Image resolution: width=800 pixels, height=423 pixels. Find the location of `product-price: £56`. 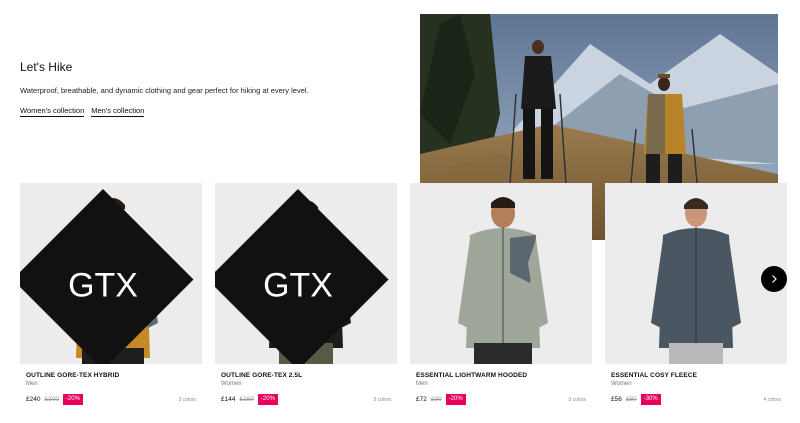

product-price: £56 is located at coordinates (616, 399).